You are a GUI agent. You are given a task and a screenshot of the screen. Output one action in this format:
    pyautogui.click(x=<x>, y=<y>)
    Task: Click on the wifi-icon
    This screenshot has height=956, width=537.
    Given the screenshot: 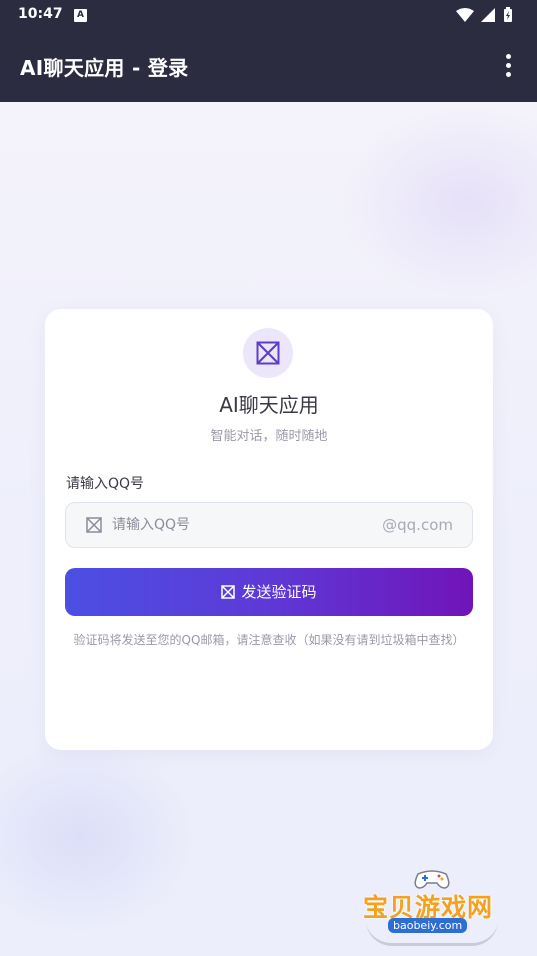 What is the action you would take?
    pyautogui.click(x=465, y=15)
    